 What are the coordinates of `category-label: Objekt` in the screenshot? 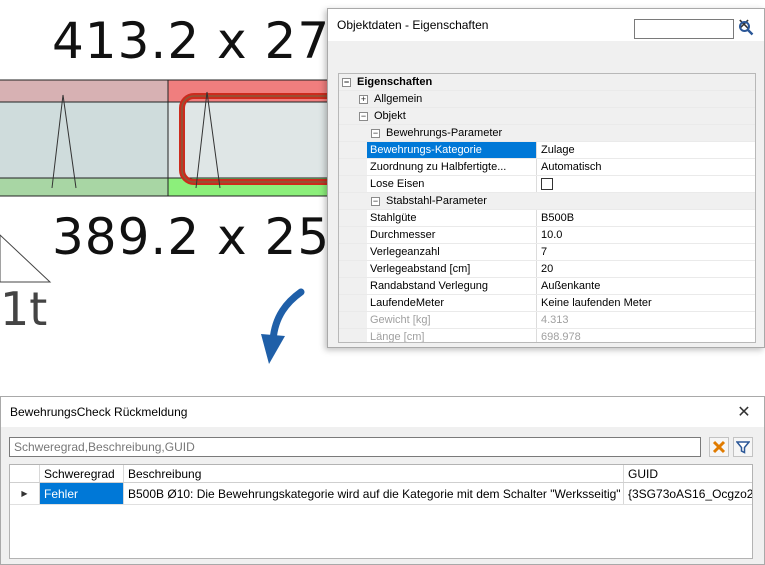 It's located at (390, 116).